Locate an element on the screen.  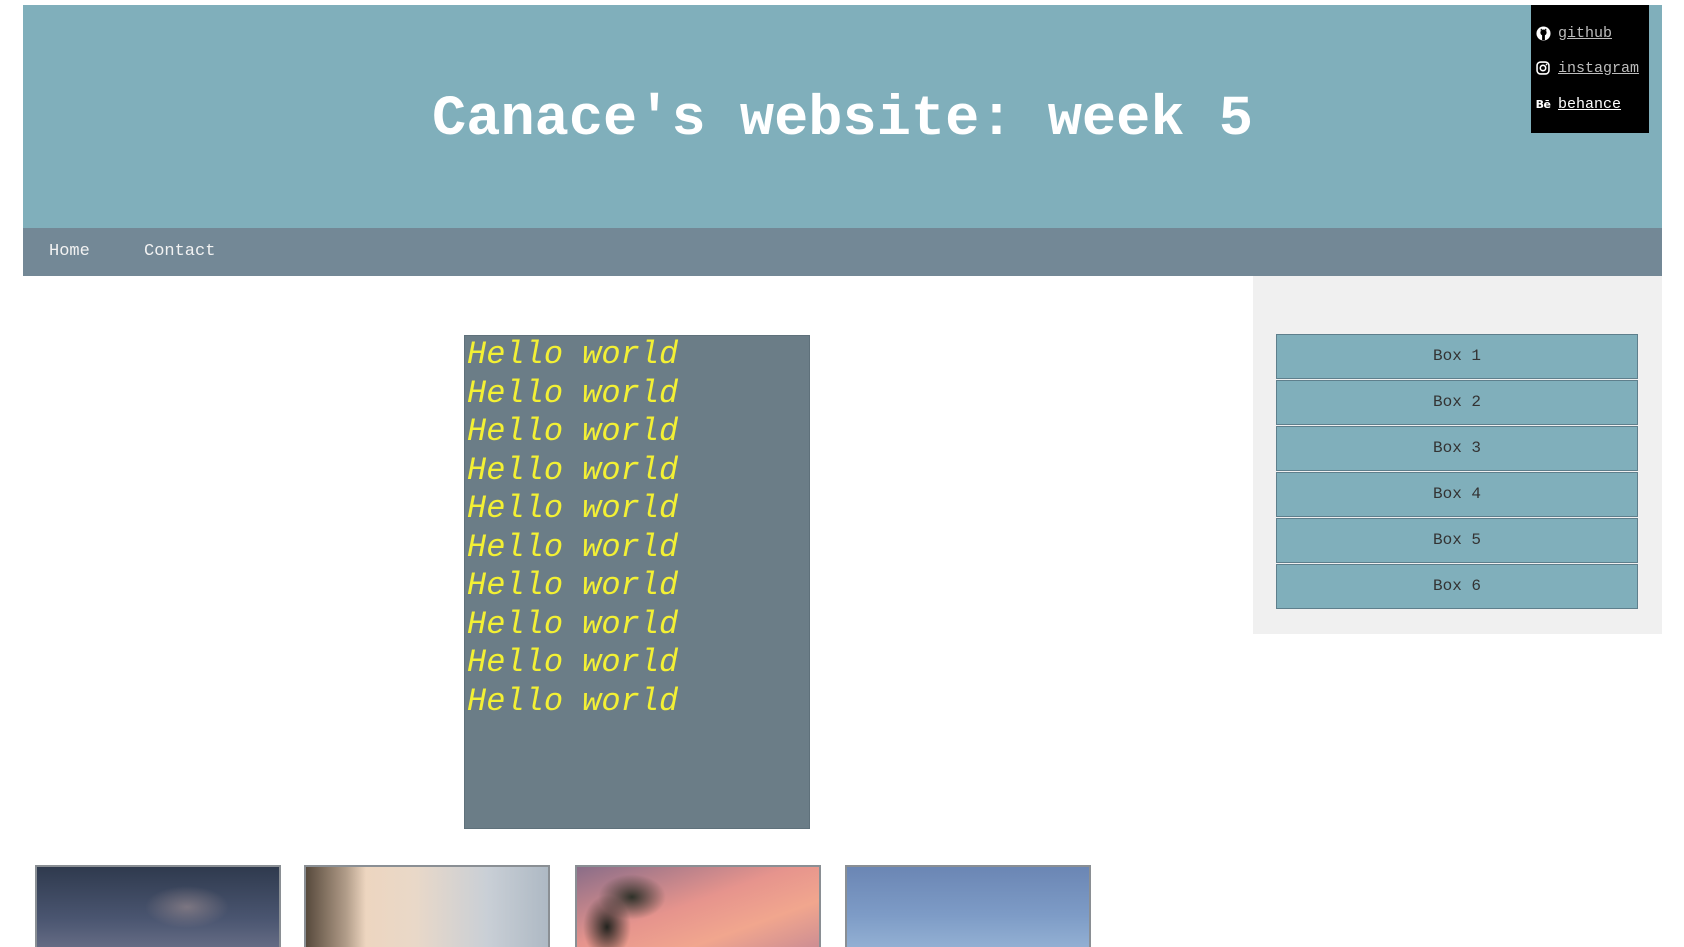
social-item-instagram: instagram is located at coordinates (1586, 68).